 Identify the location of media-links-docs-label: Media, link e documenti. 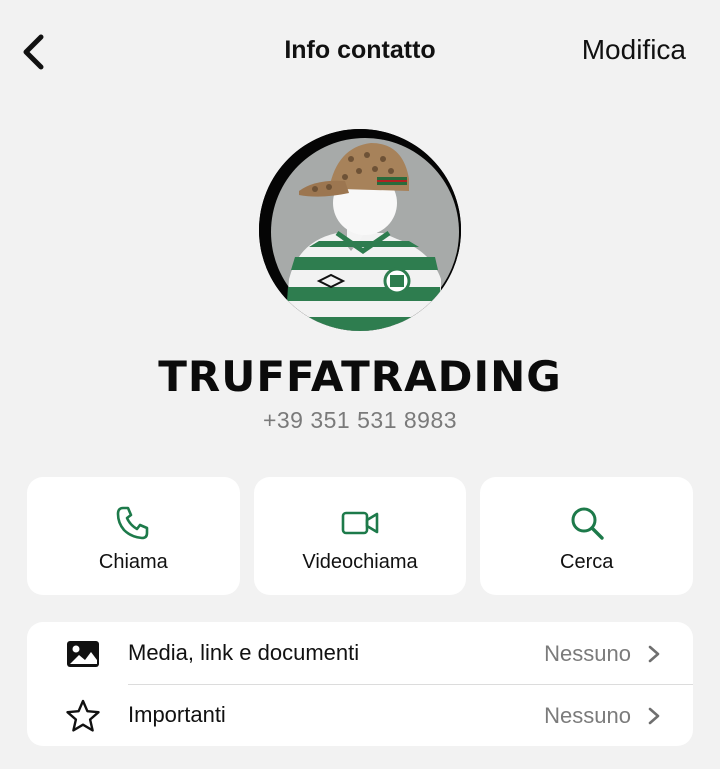
(244, 652).